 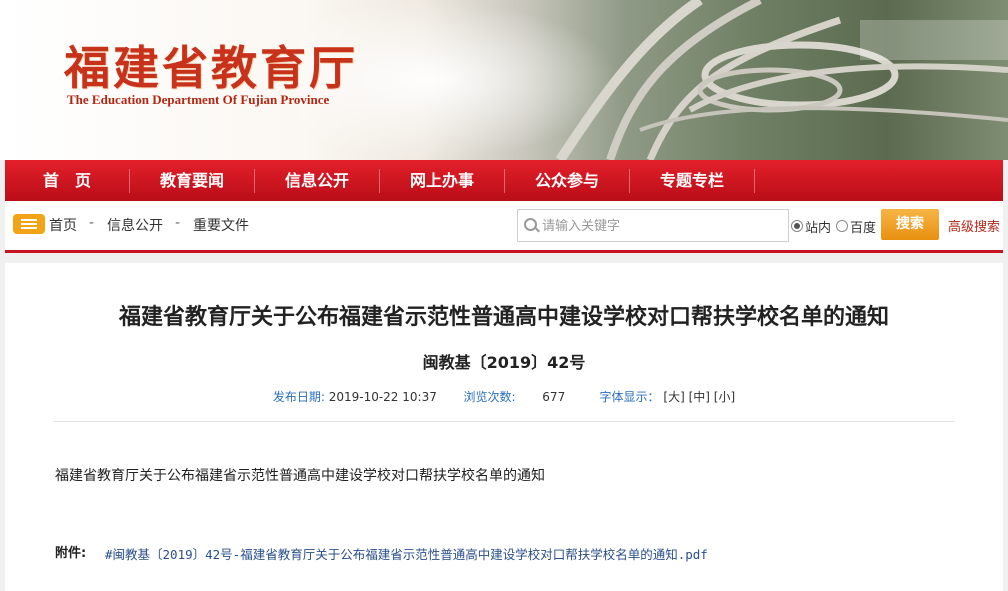 I want to click on main-nav: 首 页 教育要闻 信息公开 网上办事 公众参与 专题专栏, so click(x=504, y=181).